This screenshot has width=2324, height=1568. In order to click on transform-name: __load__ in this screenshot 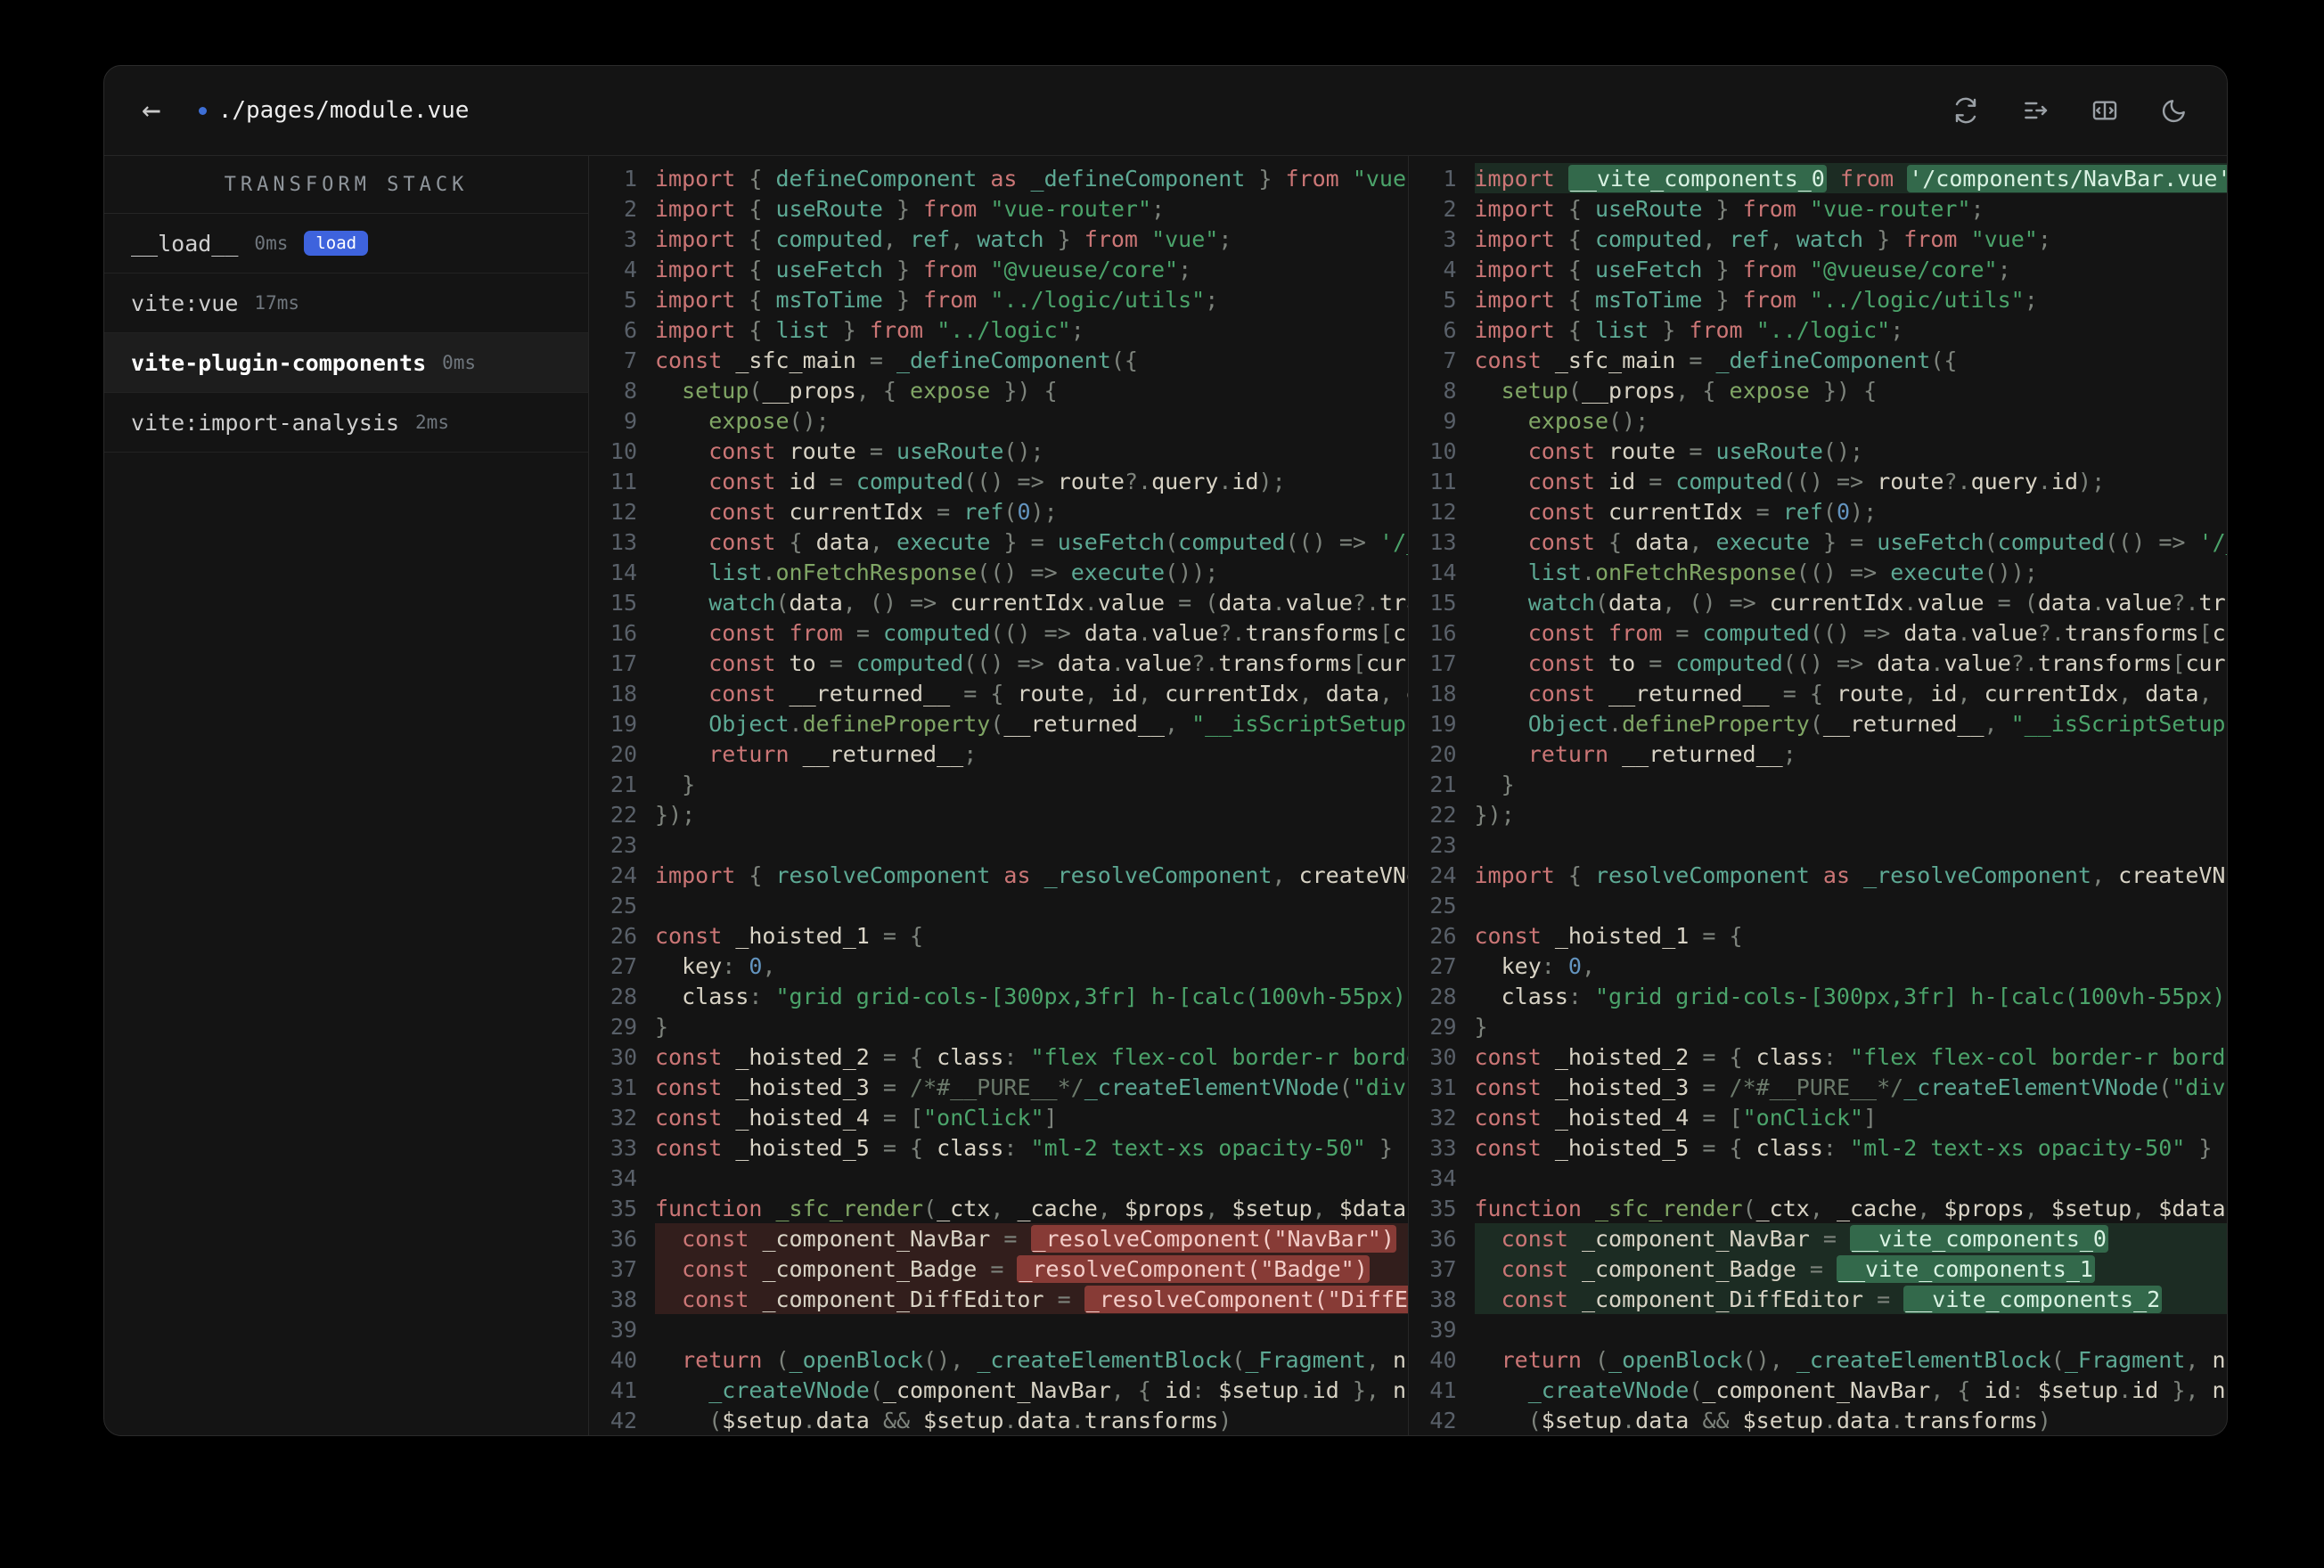, I will do `click(185, 243)`.